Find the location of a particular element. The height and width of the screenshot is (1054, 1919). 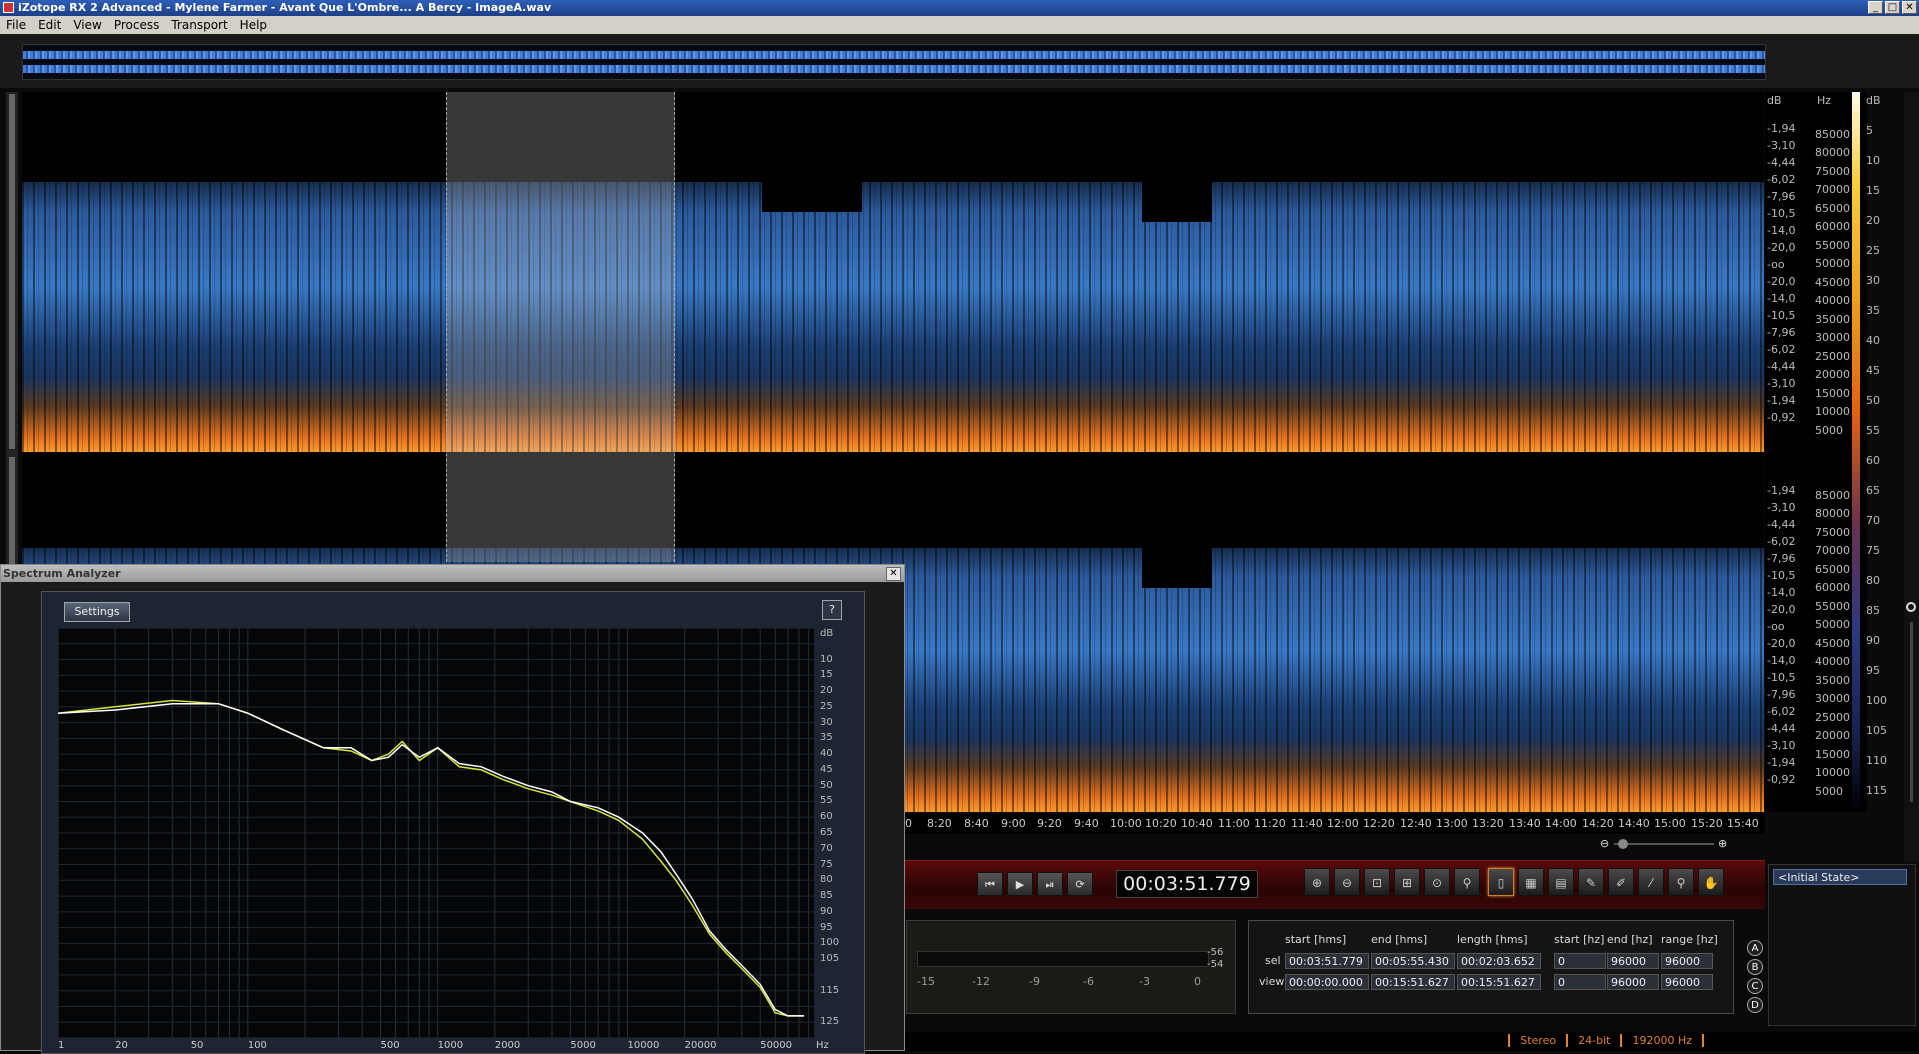

menu-transport: Transport is located at coordinates (199, 25).